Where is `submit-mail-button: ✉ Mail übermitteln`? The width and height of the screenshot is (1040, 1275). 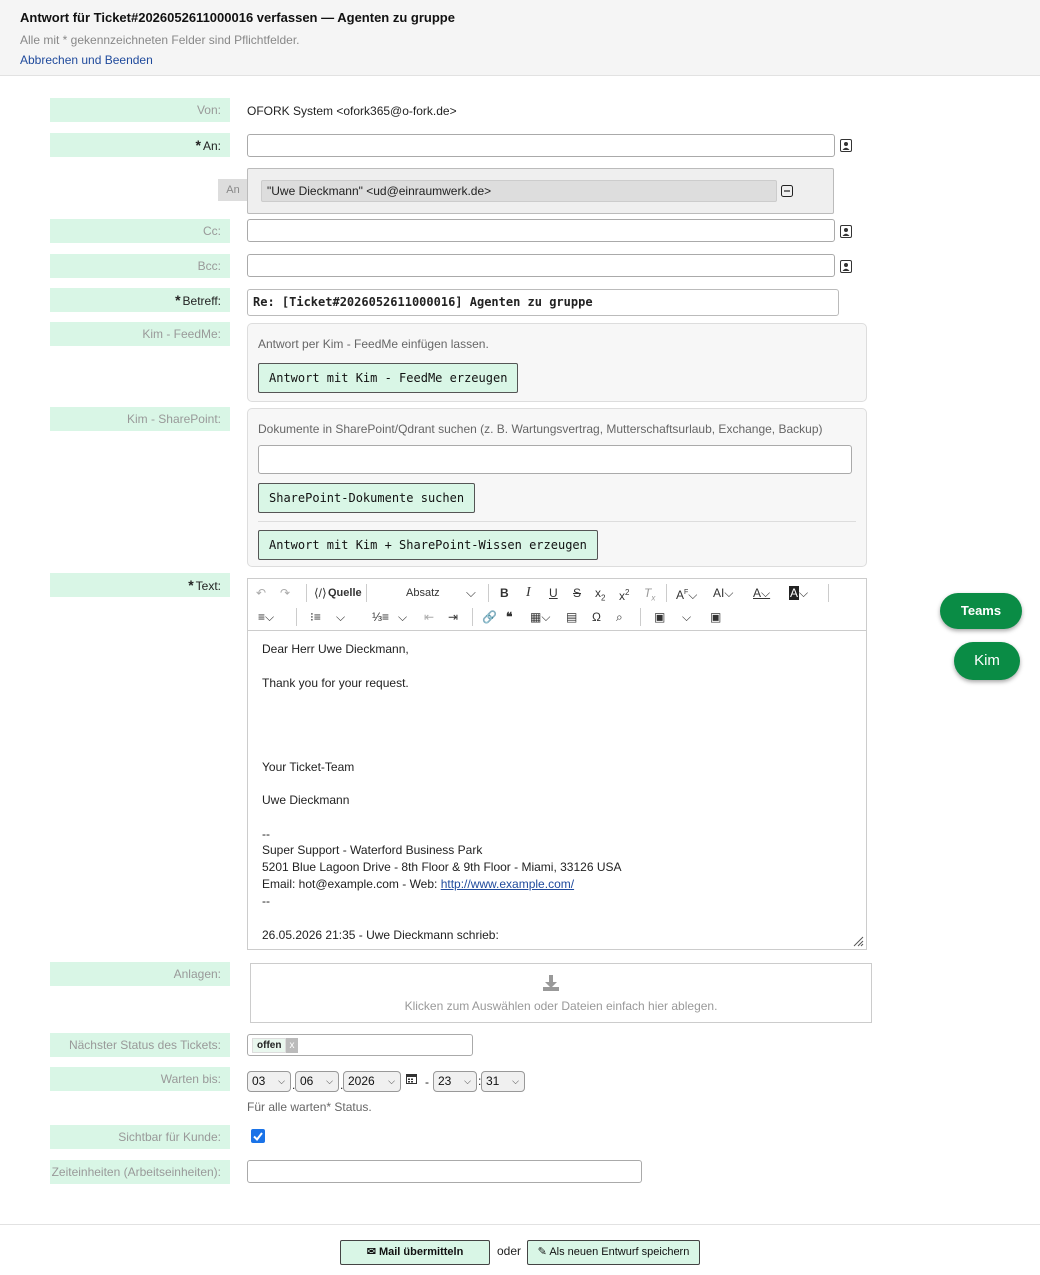 submit-mail-button: ✉ Mail übermitteln is located at coordinates (415, 1252).